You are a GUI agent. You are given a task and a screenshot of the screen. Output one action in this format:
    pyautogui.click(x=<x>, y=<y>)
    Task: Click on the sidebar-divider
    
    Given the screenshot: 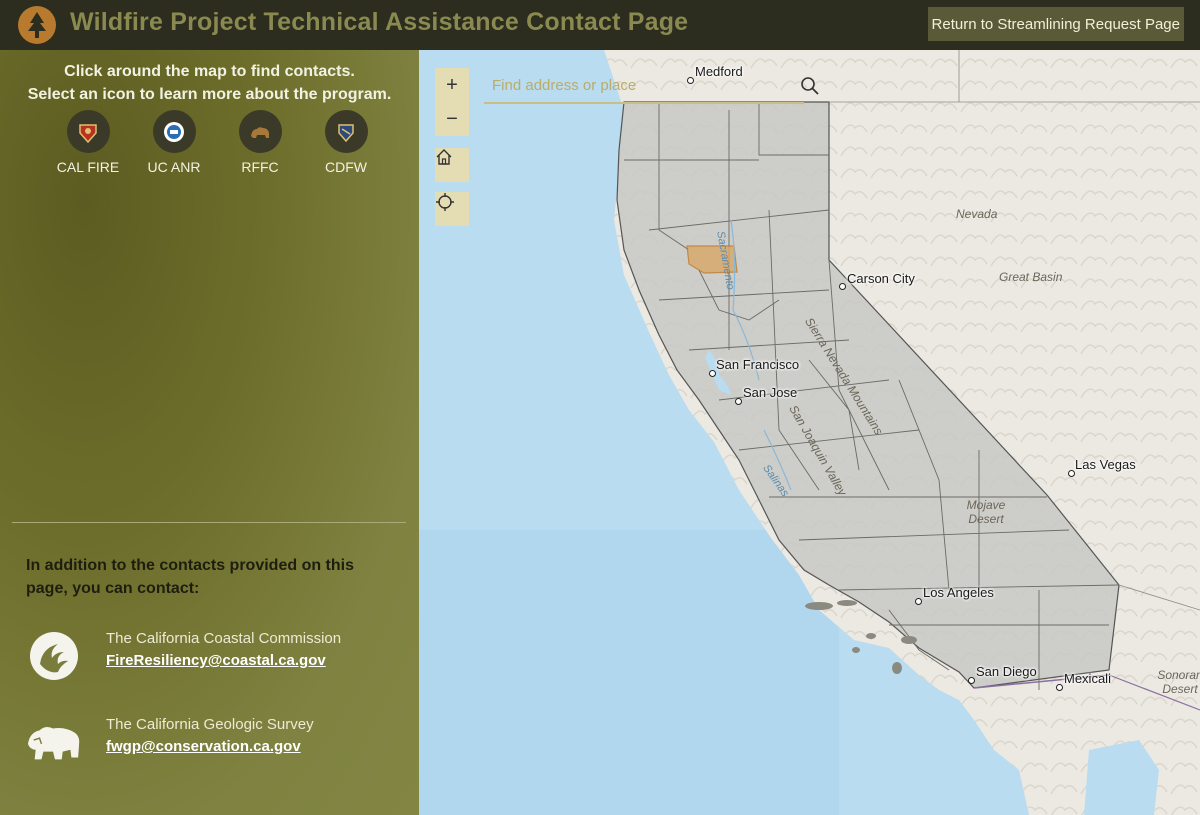 What is the action you would take?
    pyautogui.click(x=209, y=522)
    